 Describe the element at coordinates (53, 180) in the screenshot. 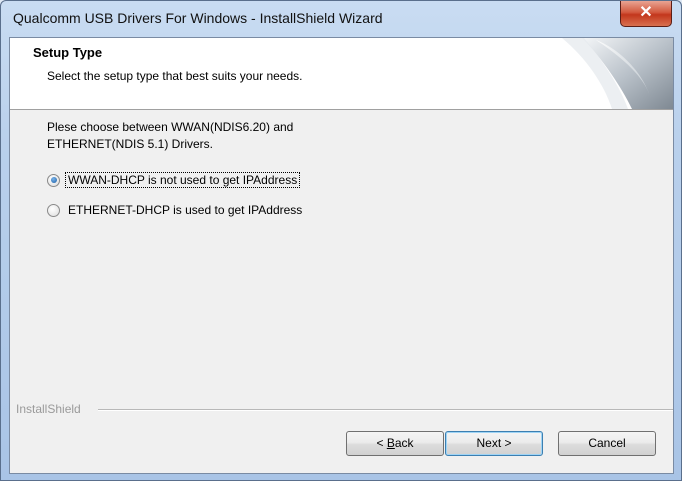

I see `radio-wwan` at that location.